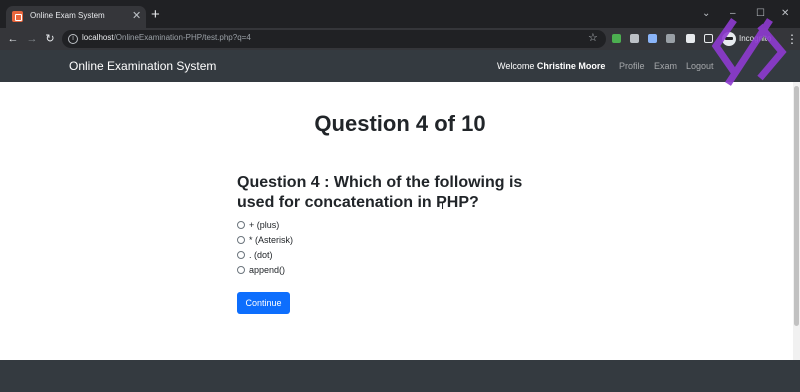 The width and height of the screenshot is (800, 392). Describe the element at coordinates (593, 37) in the screenshot. I see `bookmark-star-icon: ☆` at that location.